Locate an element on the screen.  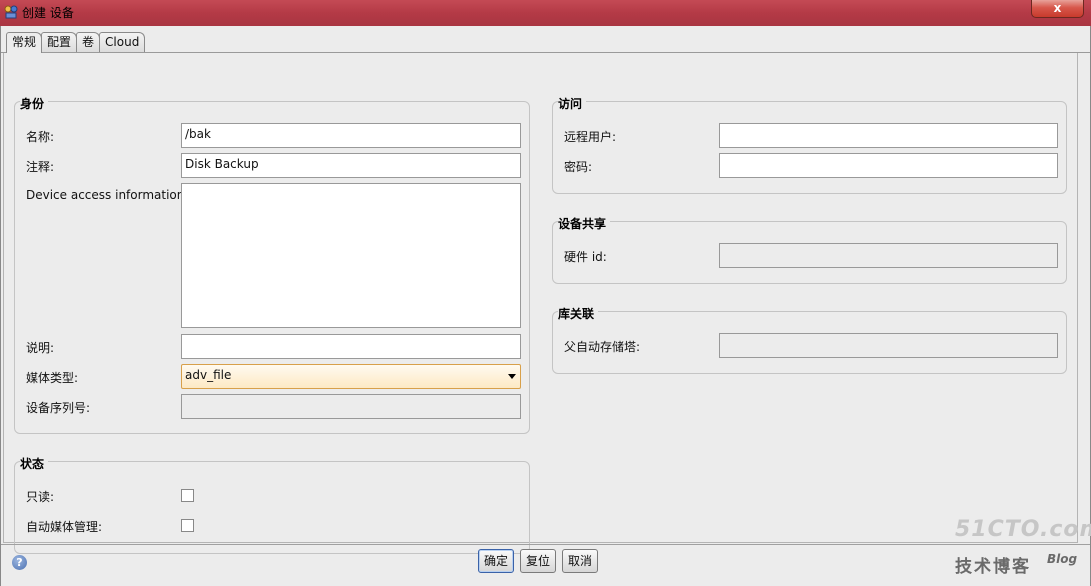
access-group-title: 访问 is located at coordinates (572, 103).